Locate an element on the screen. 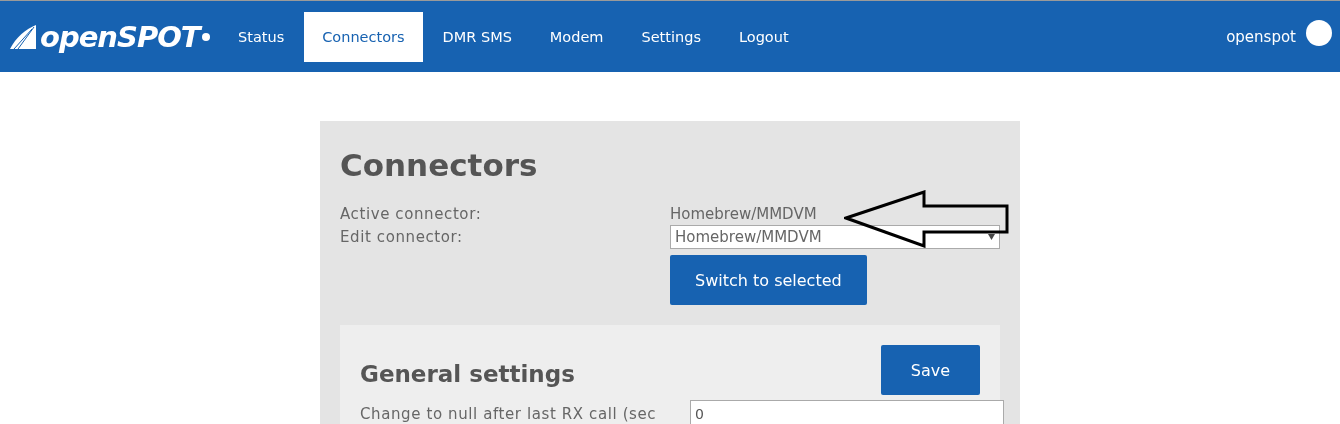 This screenshot has width=1340, height=424. caret-icon is located at coordinates (991, 237).